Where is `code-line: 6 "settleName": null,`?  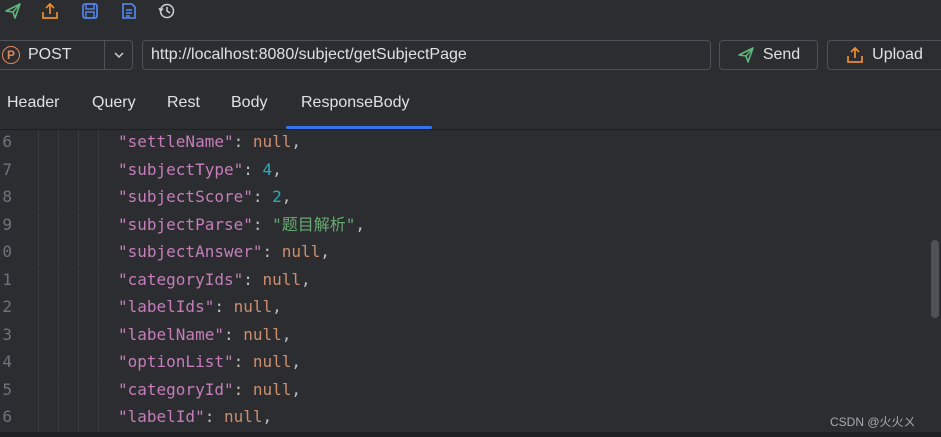
code-line: 6 "settleName": null, is located at coordinates (465, 143).